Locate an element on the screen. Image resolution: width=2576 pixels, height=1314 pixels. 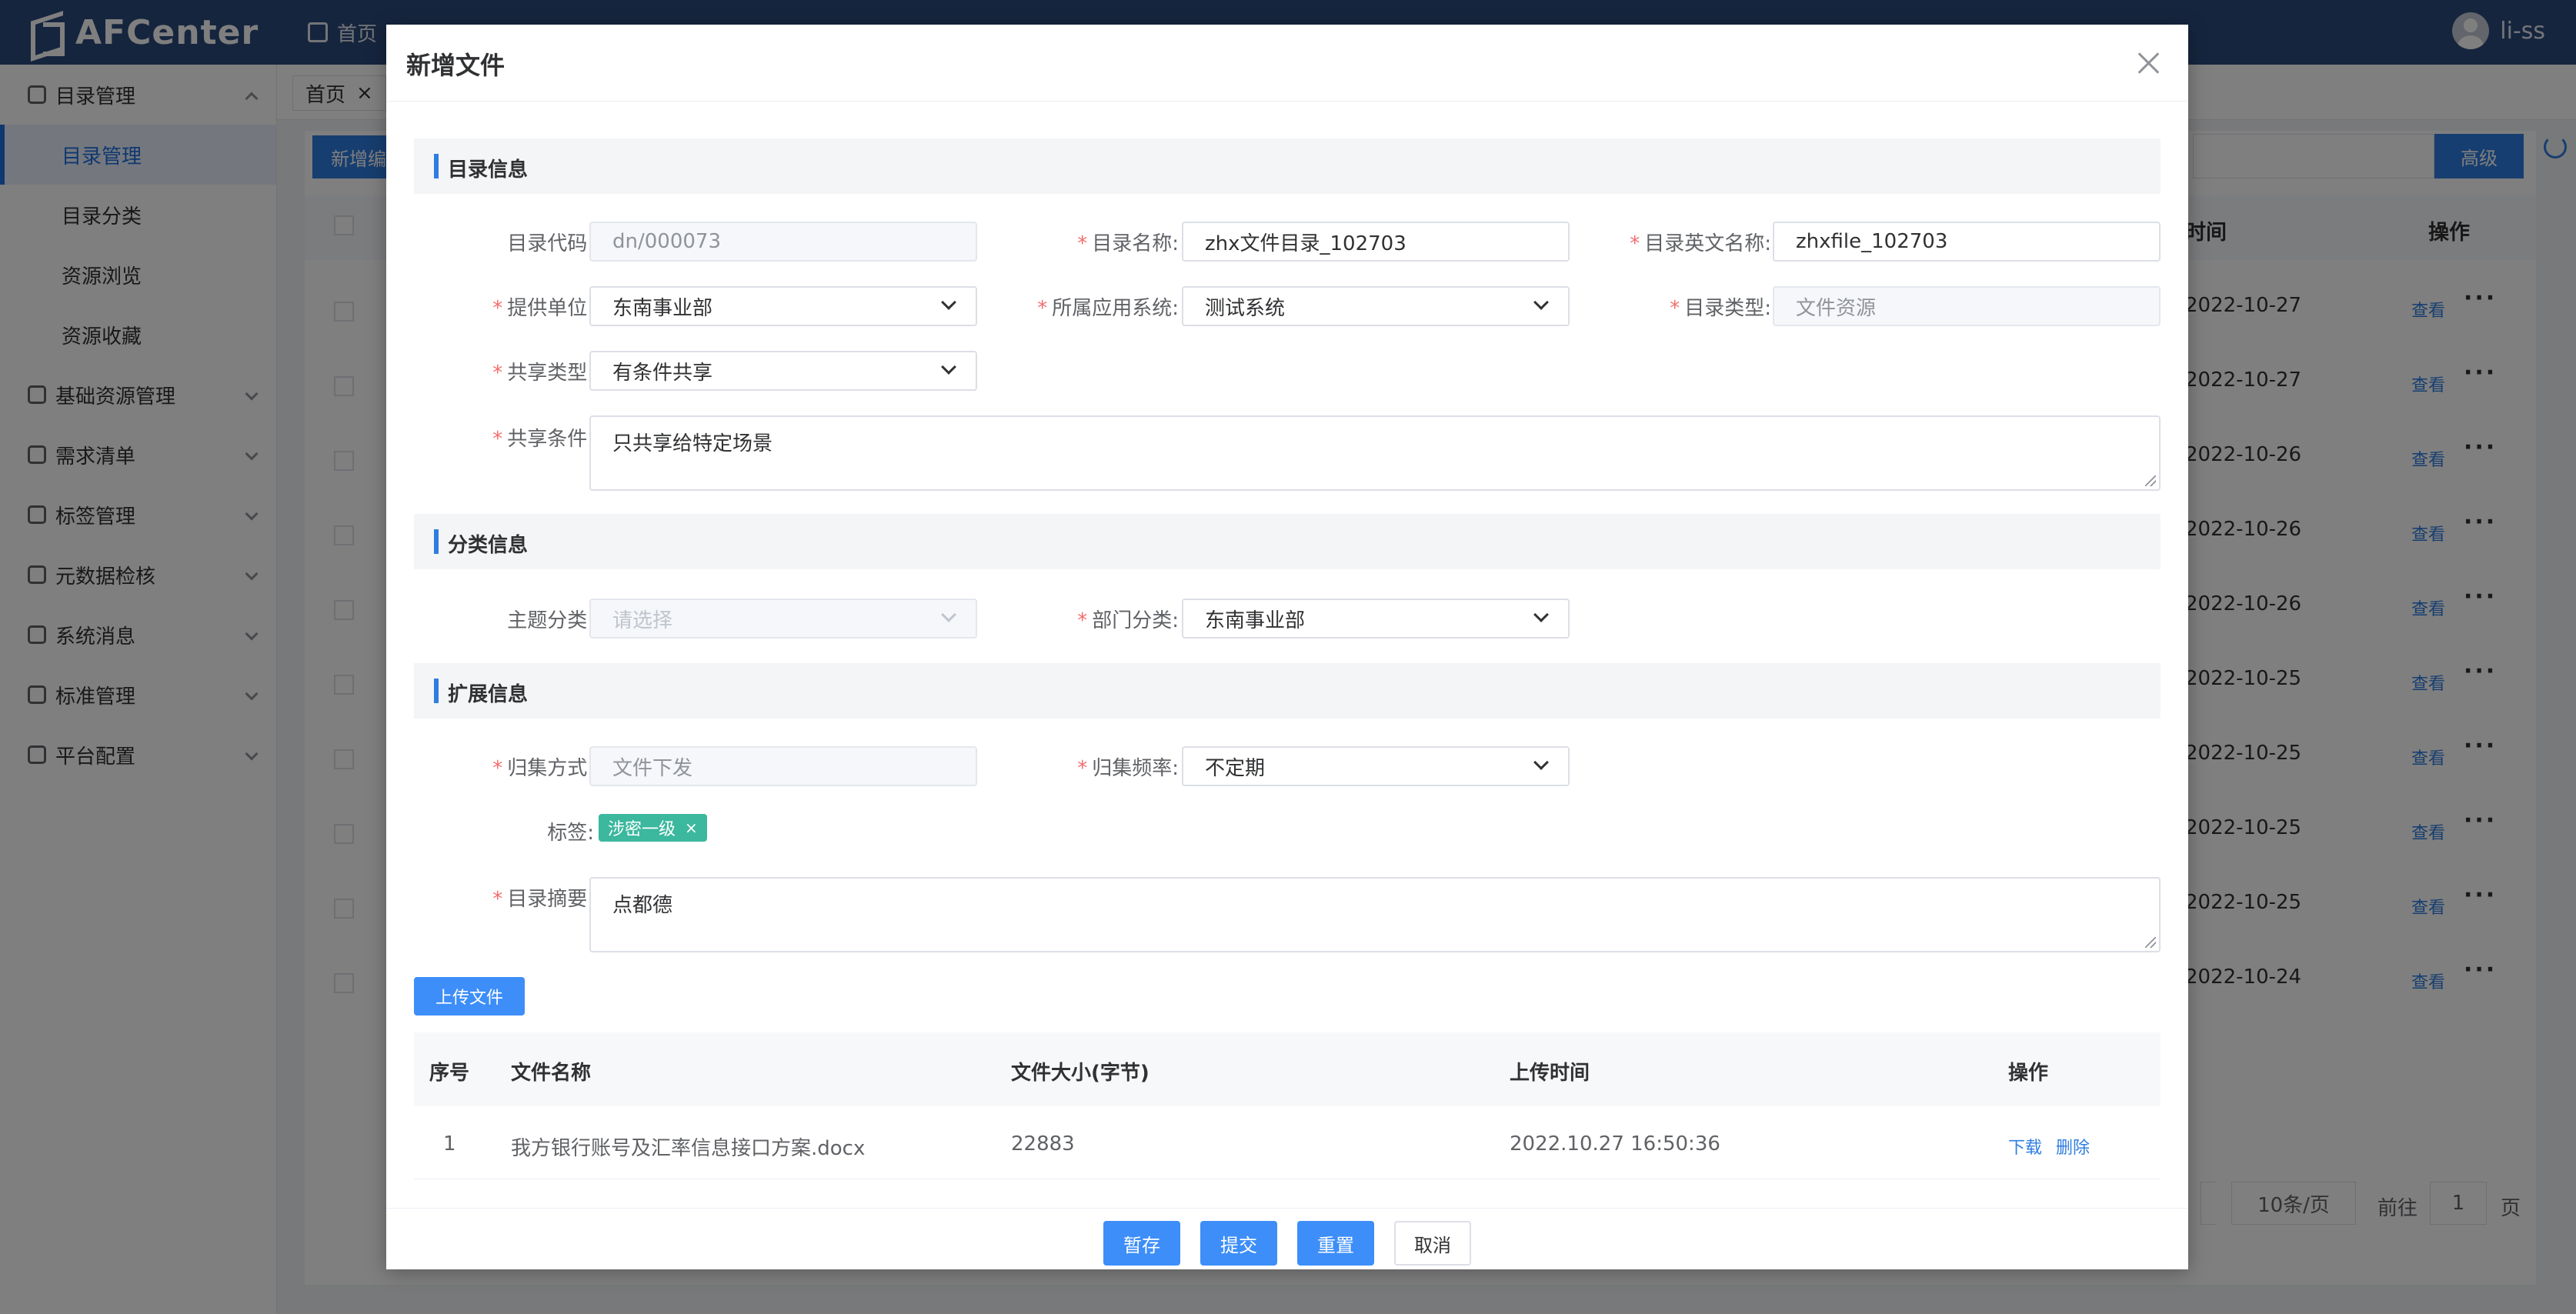
upload-file-button: 上传文件 is located at coordinates (469, 996).